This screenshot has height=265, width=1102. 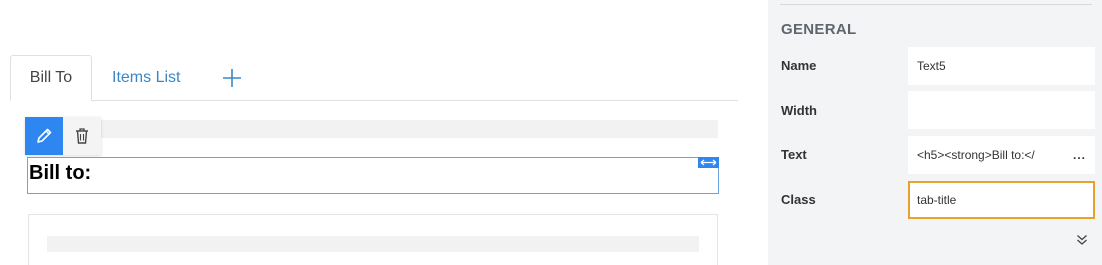 I want to click on width-field, so click(x=1001, y=110).